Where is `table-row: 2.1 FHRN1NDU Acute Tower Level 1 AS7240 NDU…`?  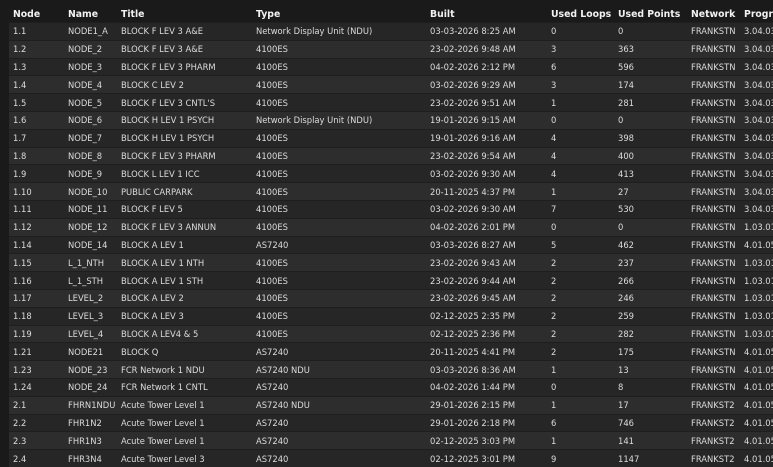 table-row: 2.1 FHRN1NDU Acute Tower Level 1 AS7240 NDU… is located at coordinates (391, 405).